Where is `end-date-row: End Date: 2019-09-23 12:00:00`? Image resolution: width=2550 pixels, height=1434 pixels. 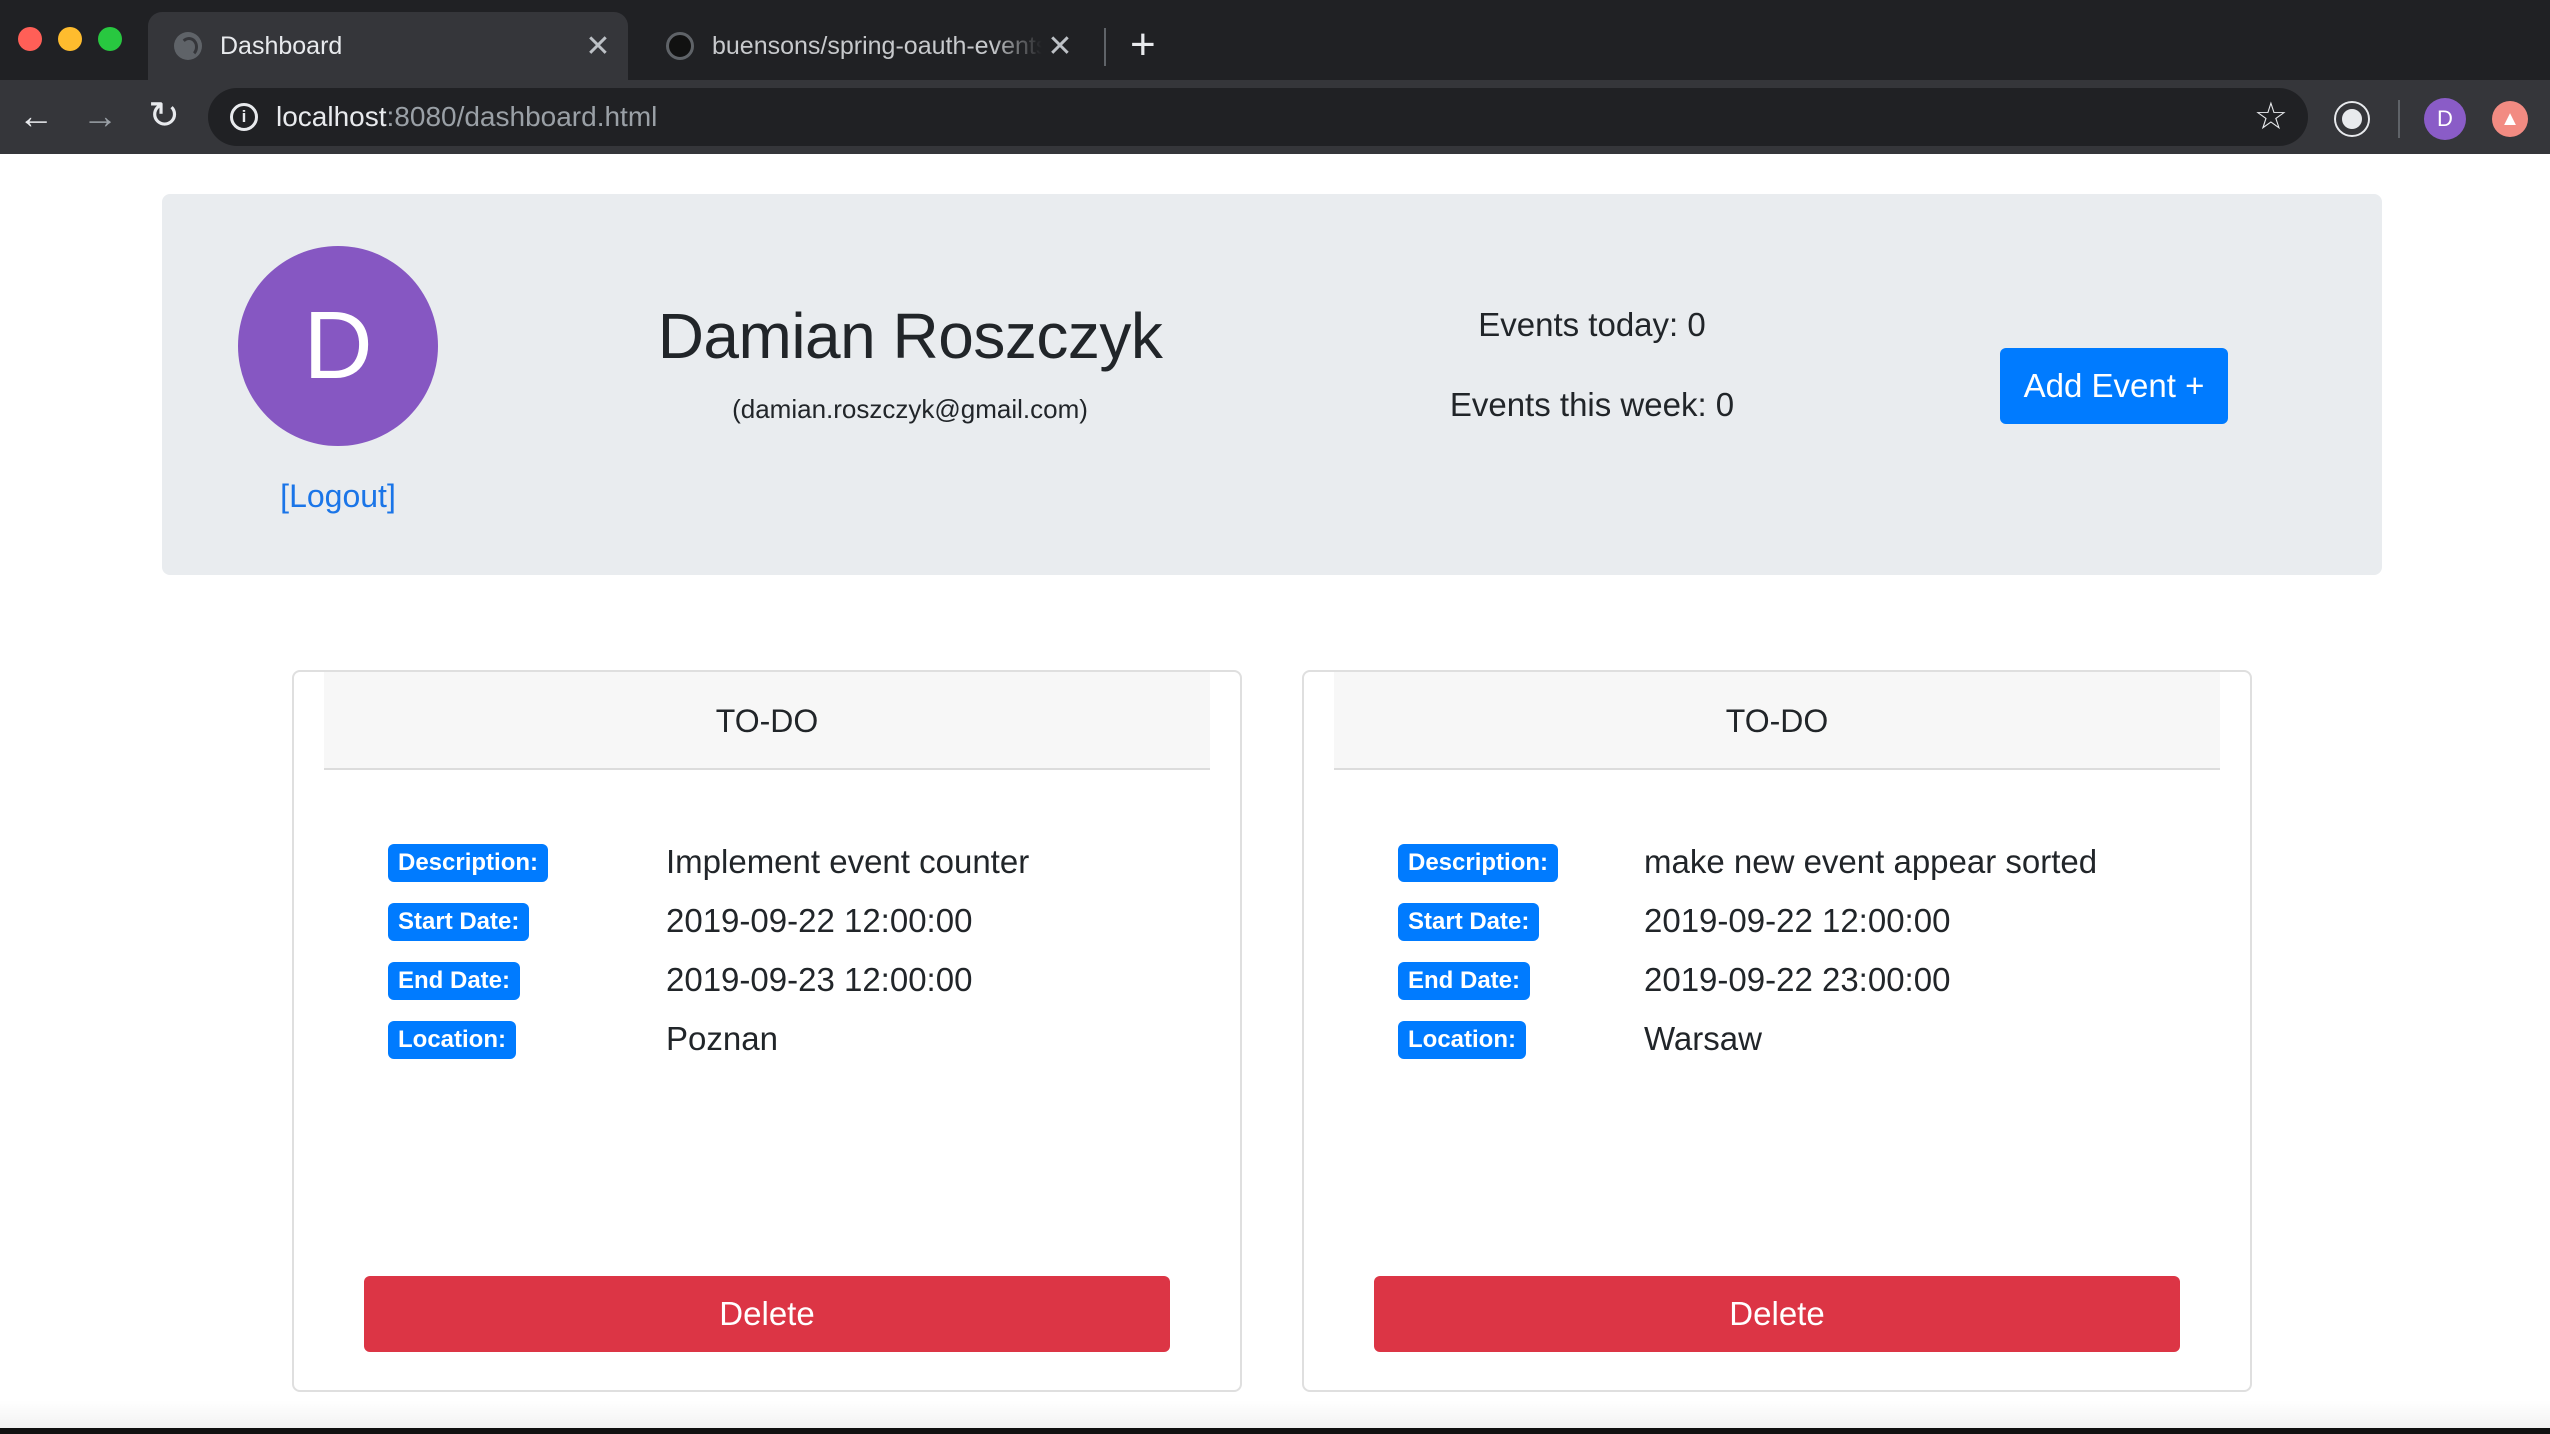
end-date-row: End Date: 2019-09-23 12:00:00 is located at coordinates (767, 980).